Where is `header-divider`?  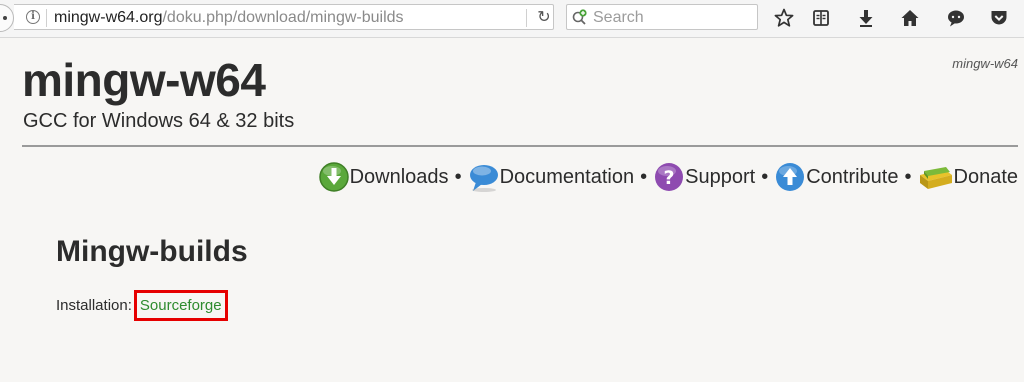
header-divider is located at coordinates (520, 146).